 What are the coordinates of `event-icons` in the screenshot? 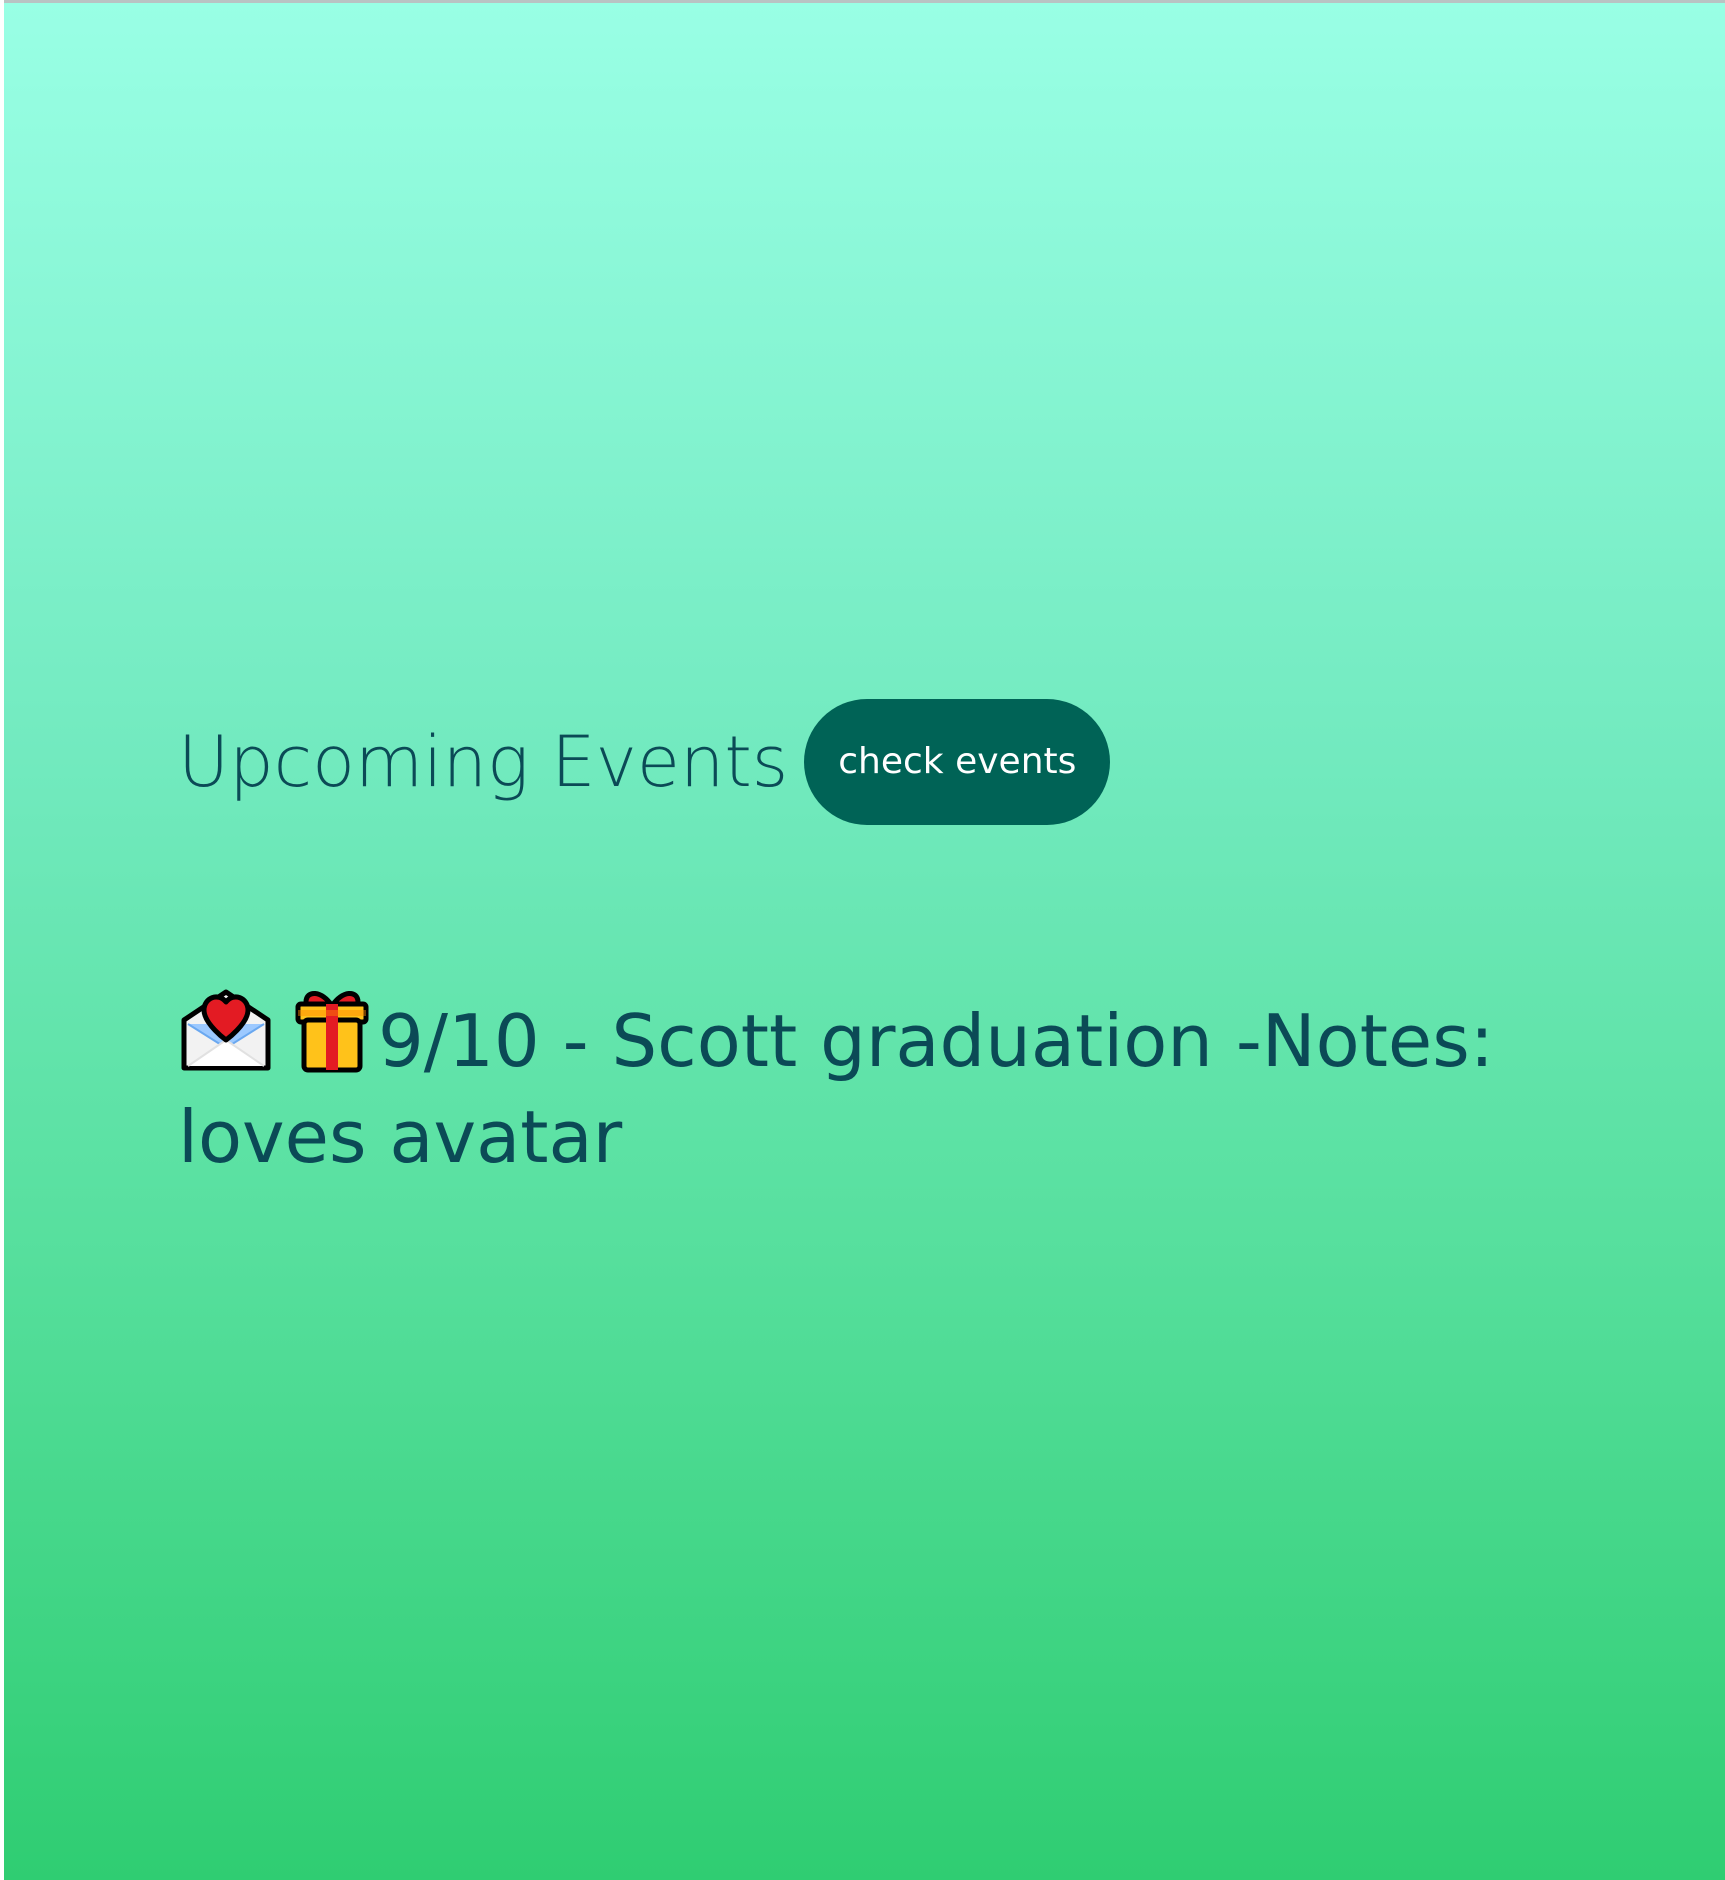 It's located at (275, 1028).